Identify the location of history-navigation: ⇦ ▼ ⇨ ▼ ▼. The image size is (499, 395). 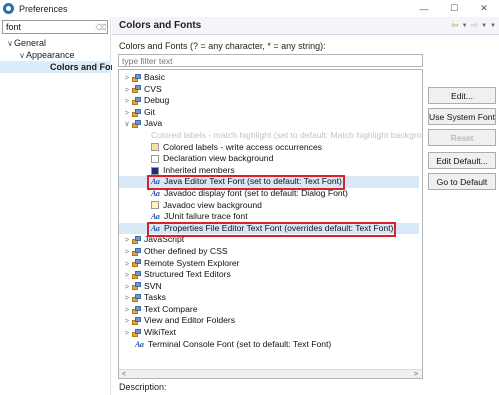
(473, 25).